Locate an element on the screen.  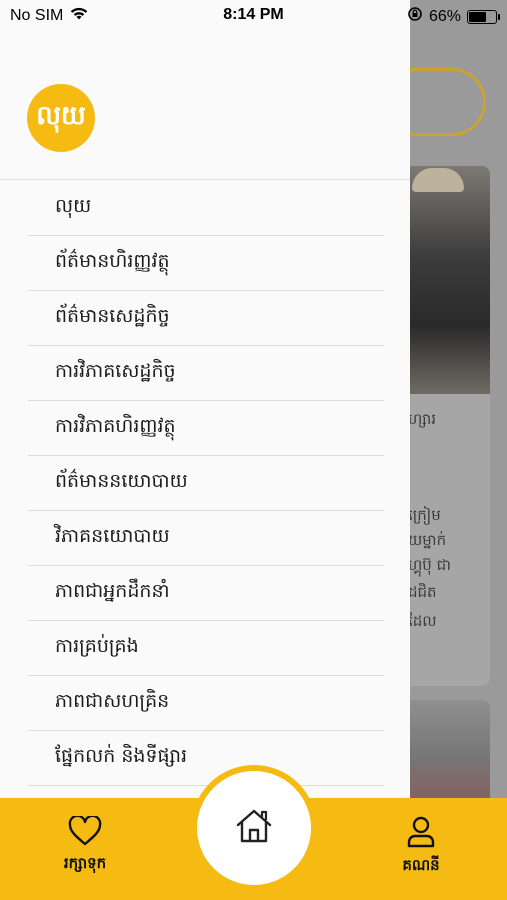
menu-item-money: លុយ is located at coordinates (206, 208).